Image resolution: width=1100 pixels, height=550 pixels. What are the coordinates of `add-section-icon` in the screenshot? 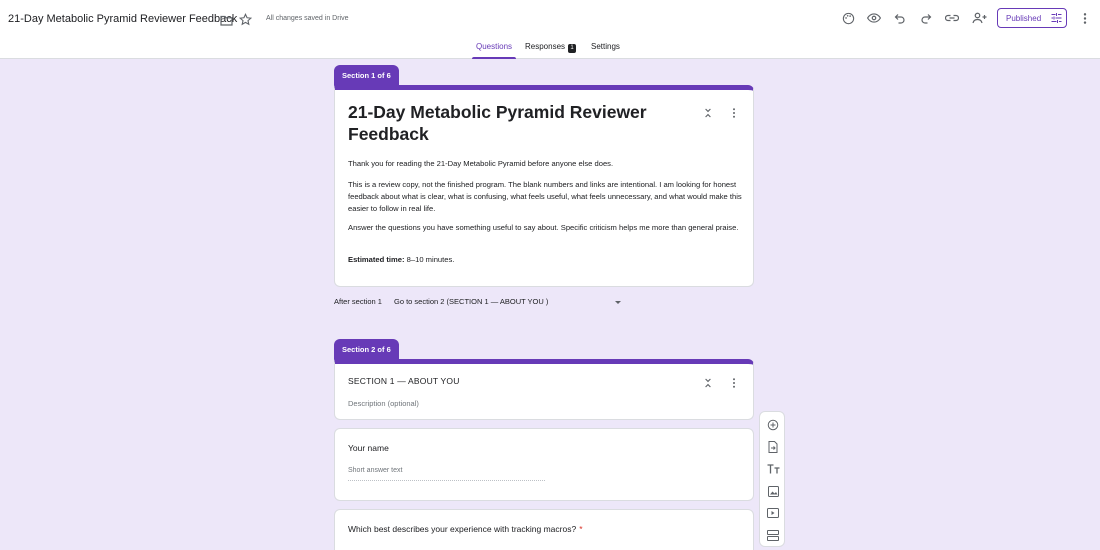 It's located at (773, 535).